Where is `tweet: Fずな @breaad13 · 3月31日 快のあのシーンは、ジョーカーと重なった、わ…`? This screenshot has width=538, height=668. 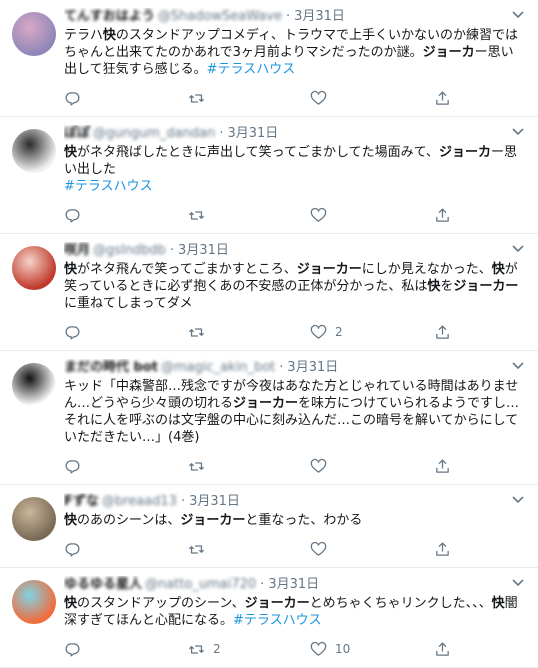
tweet: Fずな @breaad13 · 3月31日 快のあのシーンは、ジョーカーと重なった、わ… is located at coordinates (269, 526).